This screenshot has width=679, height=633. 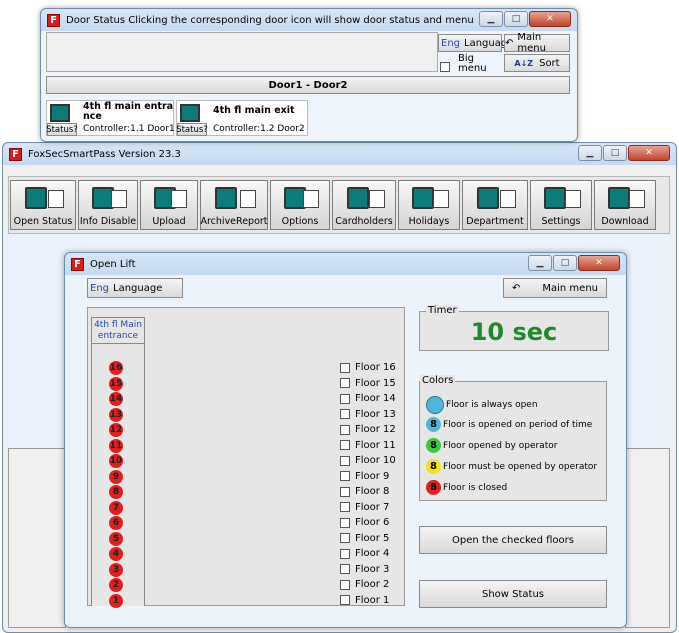 What do you see at coordinates (254, 110) in the screenshot?
I see `door-name-2: 4th fl main exit` at bounding box center [254, 110].